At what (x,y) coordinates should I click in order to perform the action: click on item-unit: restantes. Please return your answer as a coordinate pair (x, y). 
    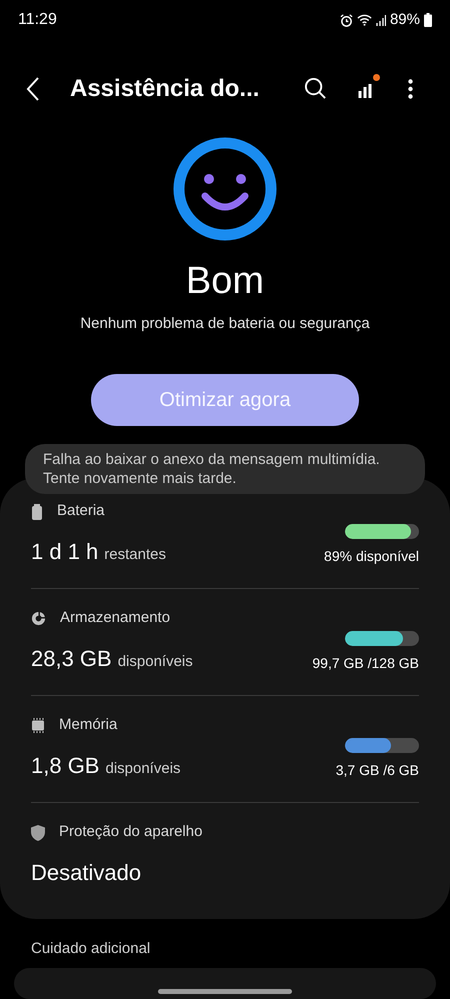
    Looking at the image, I should click on (135, 554).